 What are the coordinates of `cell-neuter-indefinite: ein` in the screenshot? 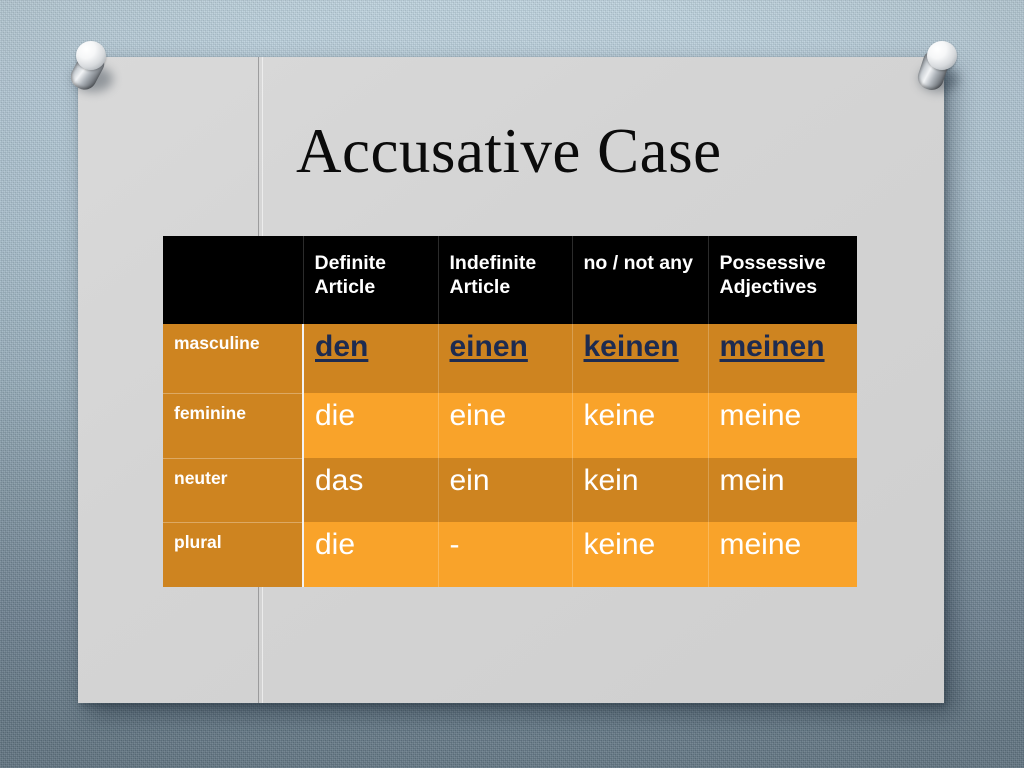 It's located at (505, 490).